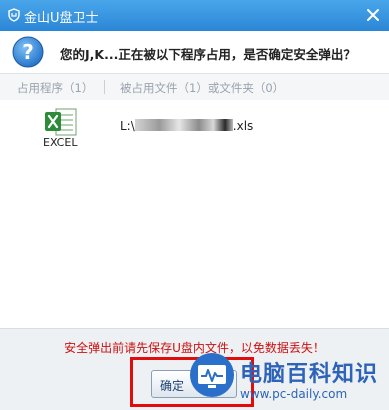  What do you see at coordinates (194, 15) in the screenshot?
I see `title-bar: 金山U盘卫士` at bounding box center [194, 15].